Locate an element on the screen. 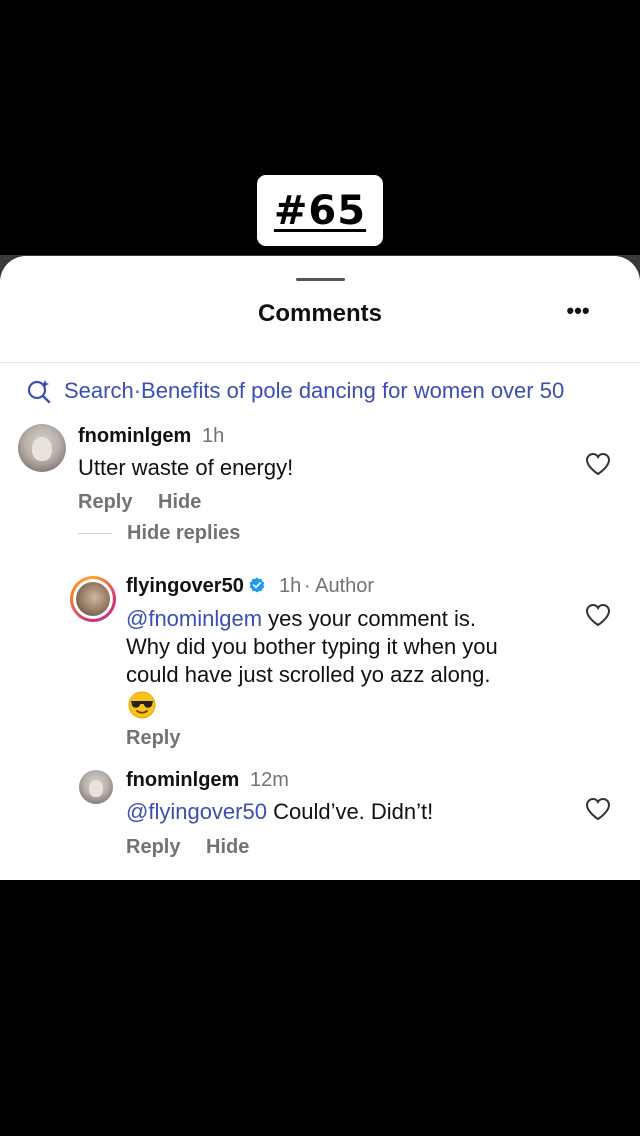 Image resolution: width=640 pixels, height=1136 pixels. reply-username: fnominlgem is located at coordinates (182, 780).